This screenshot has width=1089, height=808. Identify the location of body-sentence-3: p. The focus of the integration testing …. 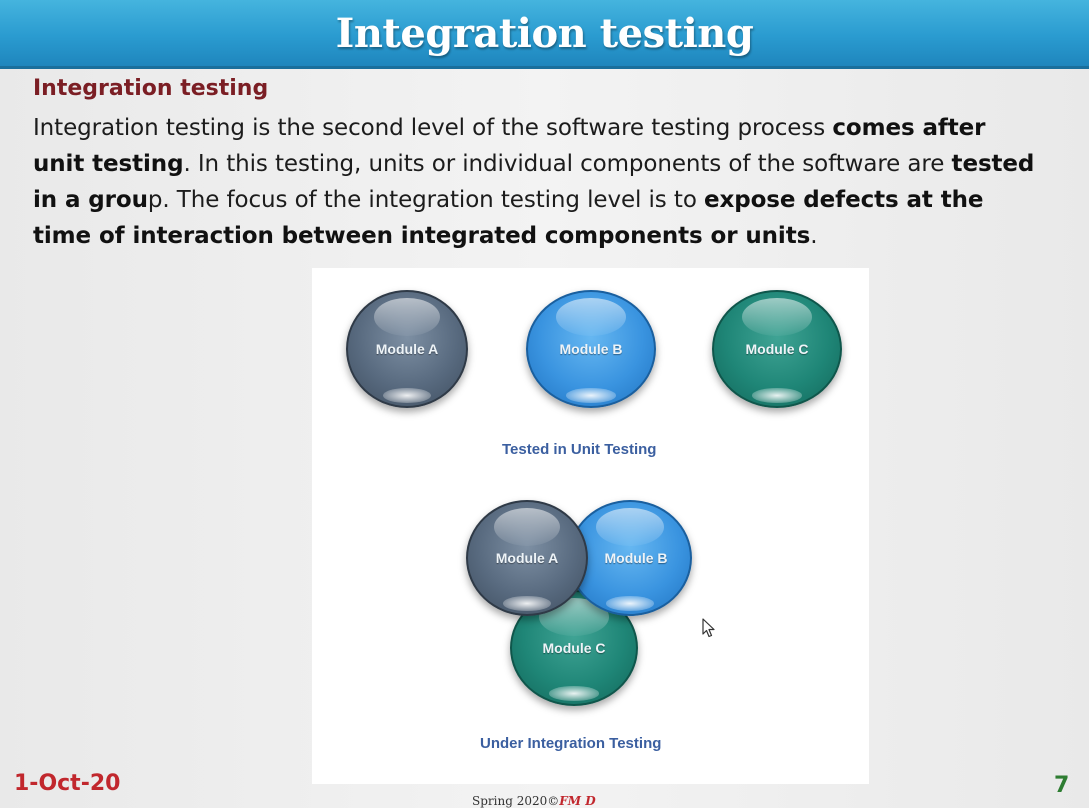
(425, 200).